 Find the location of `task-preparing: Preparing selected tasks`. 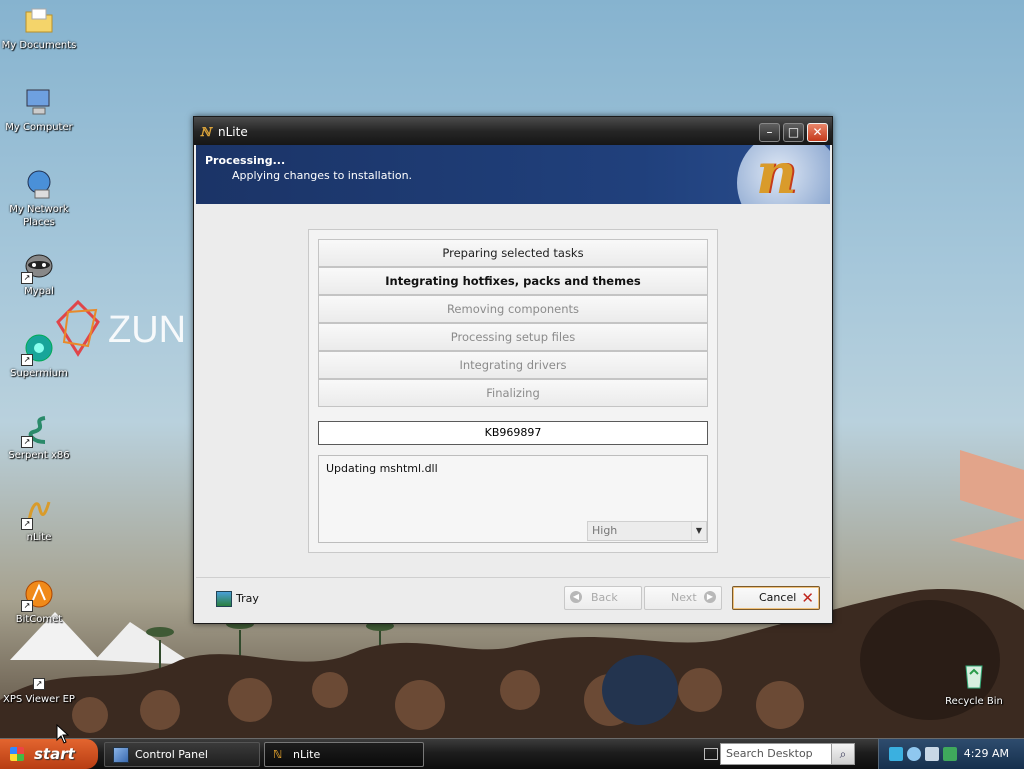

task-preparing: Preparing selected tasks is located at coordinates (513, 253).